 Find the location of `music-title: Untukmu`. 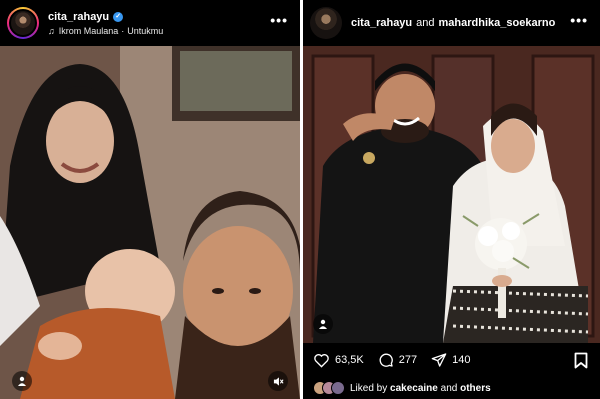

music-title: Untukmu is located at coordinates (145, 30).